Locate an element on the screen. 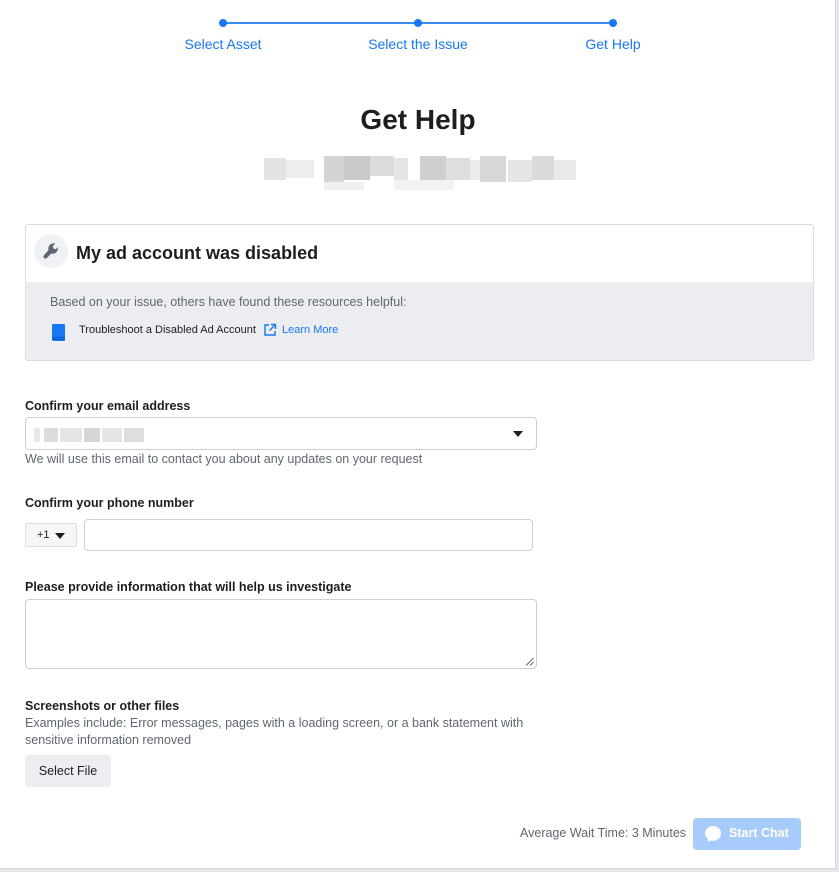  select-file-button: Select File is located at coordinates (68, 771).